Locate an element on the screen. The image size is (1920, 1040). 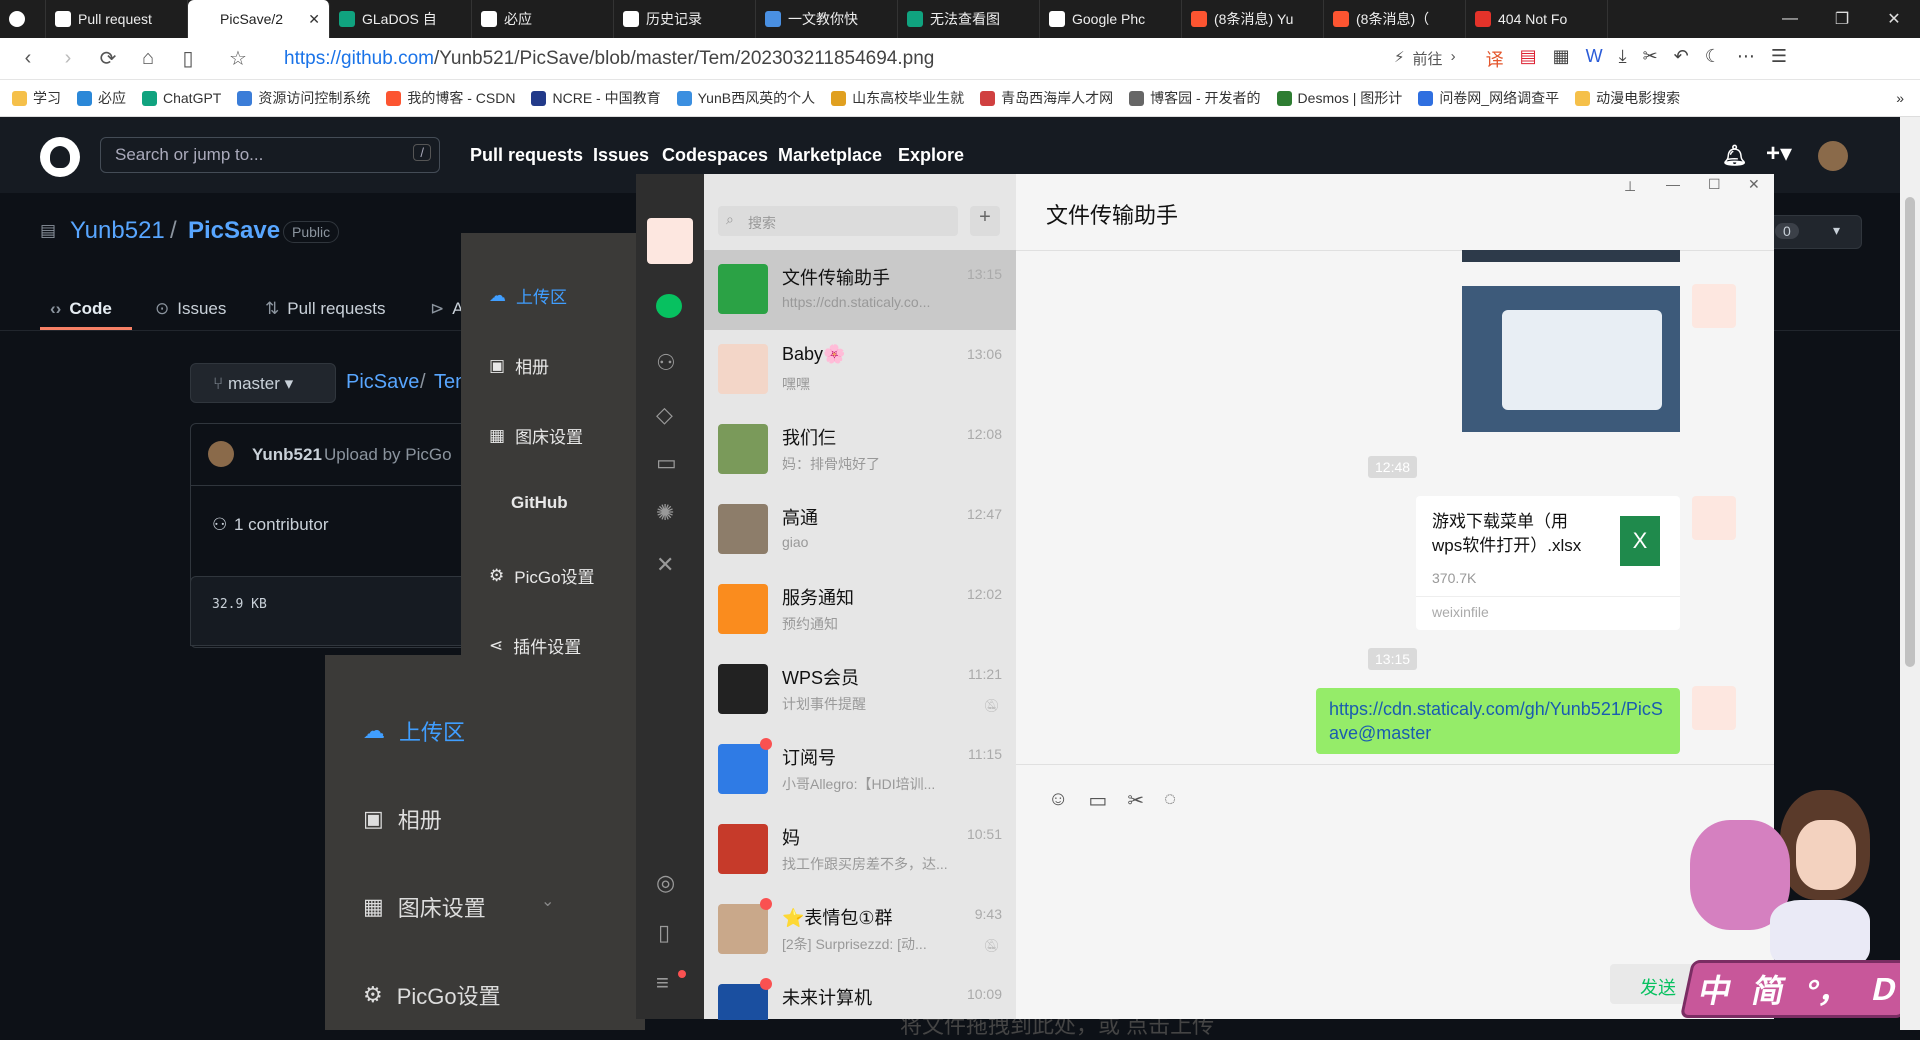
reader-icon: ▯ is located at coordinates (188, 59).